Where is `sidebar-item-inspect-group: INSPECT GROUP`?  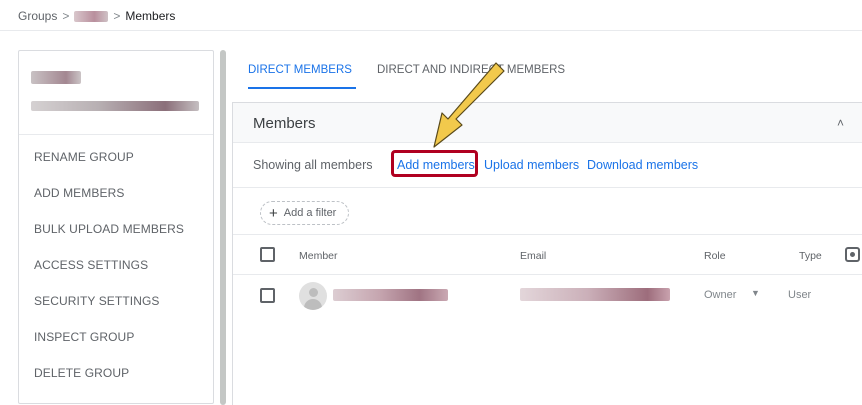
sidebar-item-inspect-group: INSPECT GROUP is located at coordinates (116, 337).